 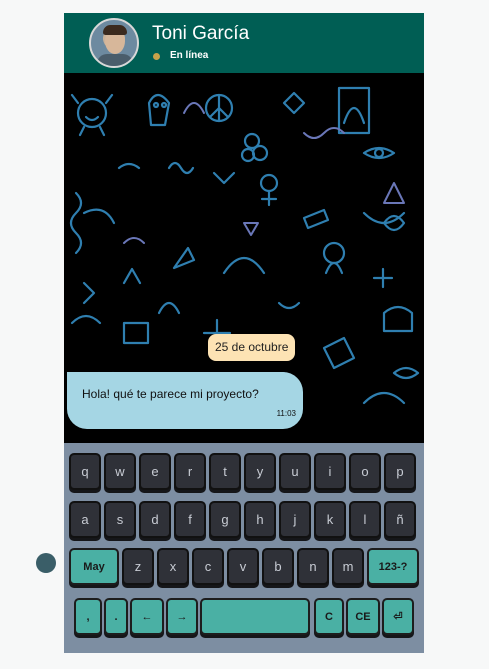 What do you see at coordinates (120, 519) in the screenshot?
I see `key-s: s` at bounding box center [120, 519].